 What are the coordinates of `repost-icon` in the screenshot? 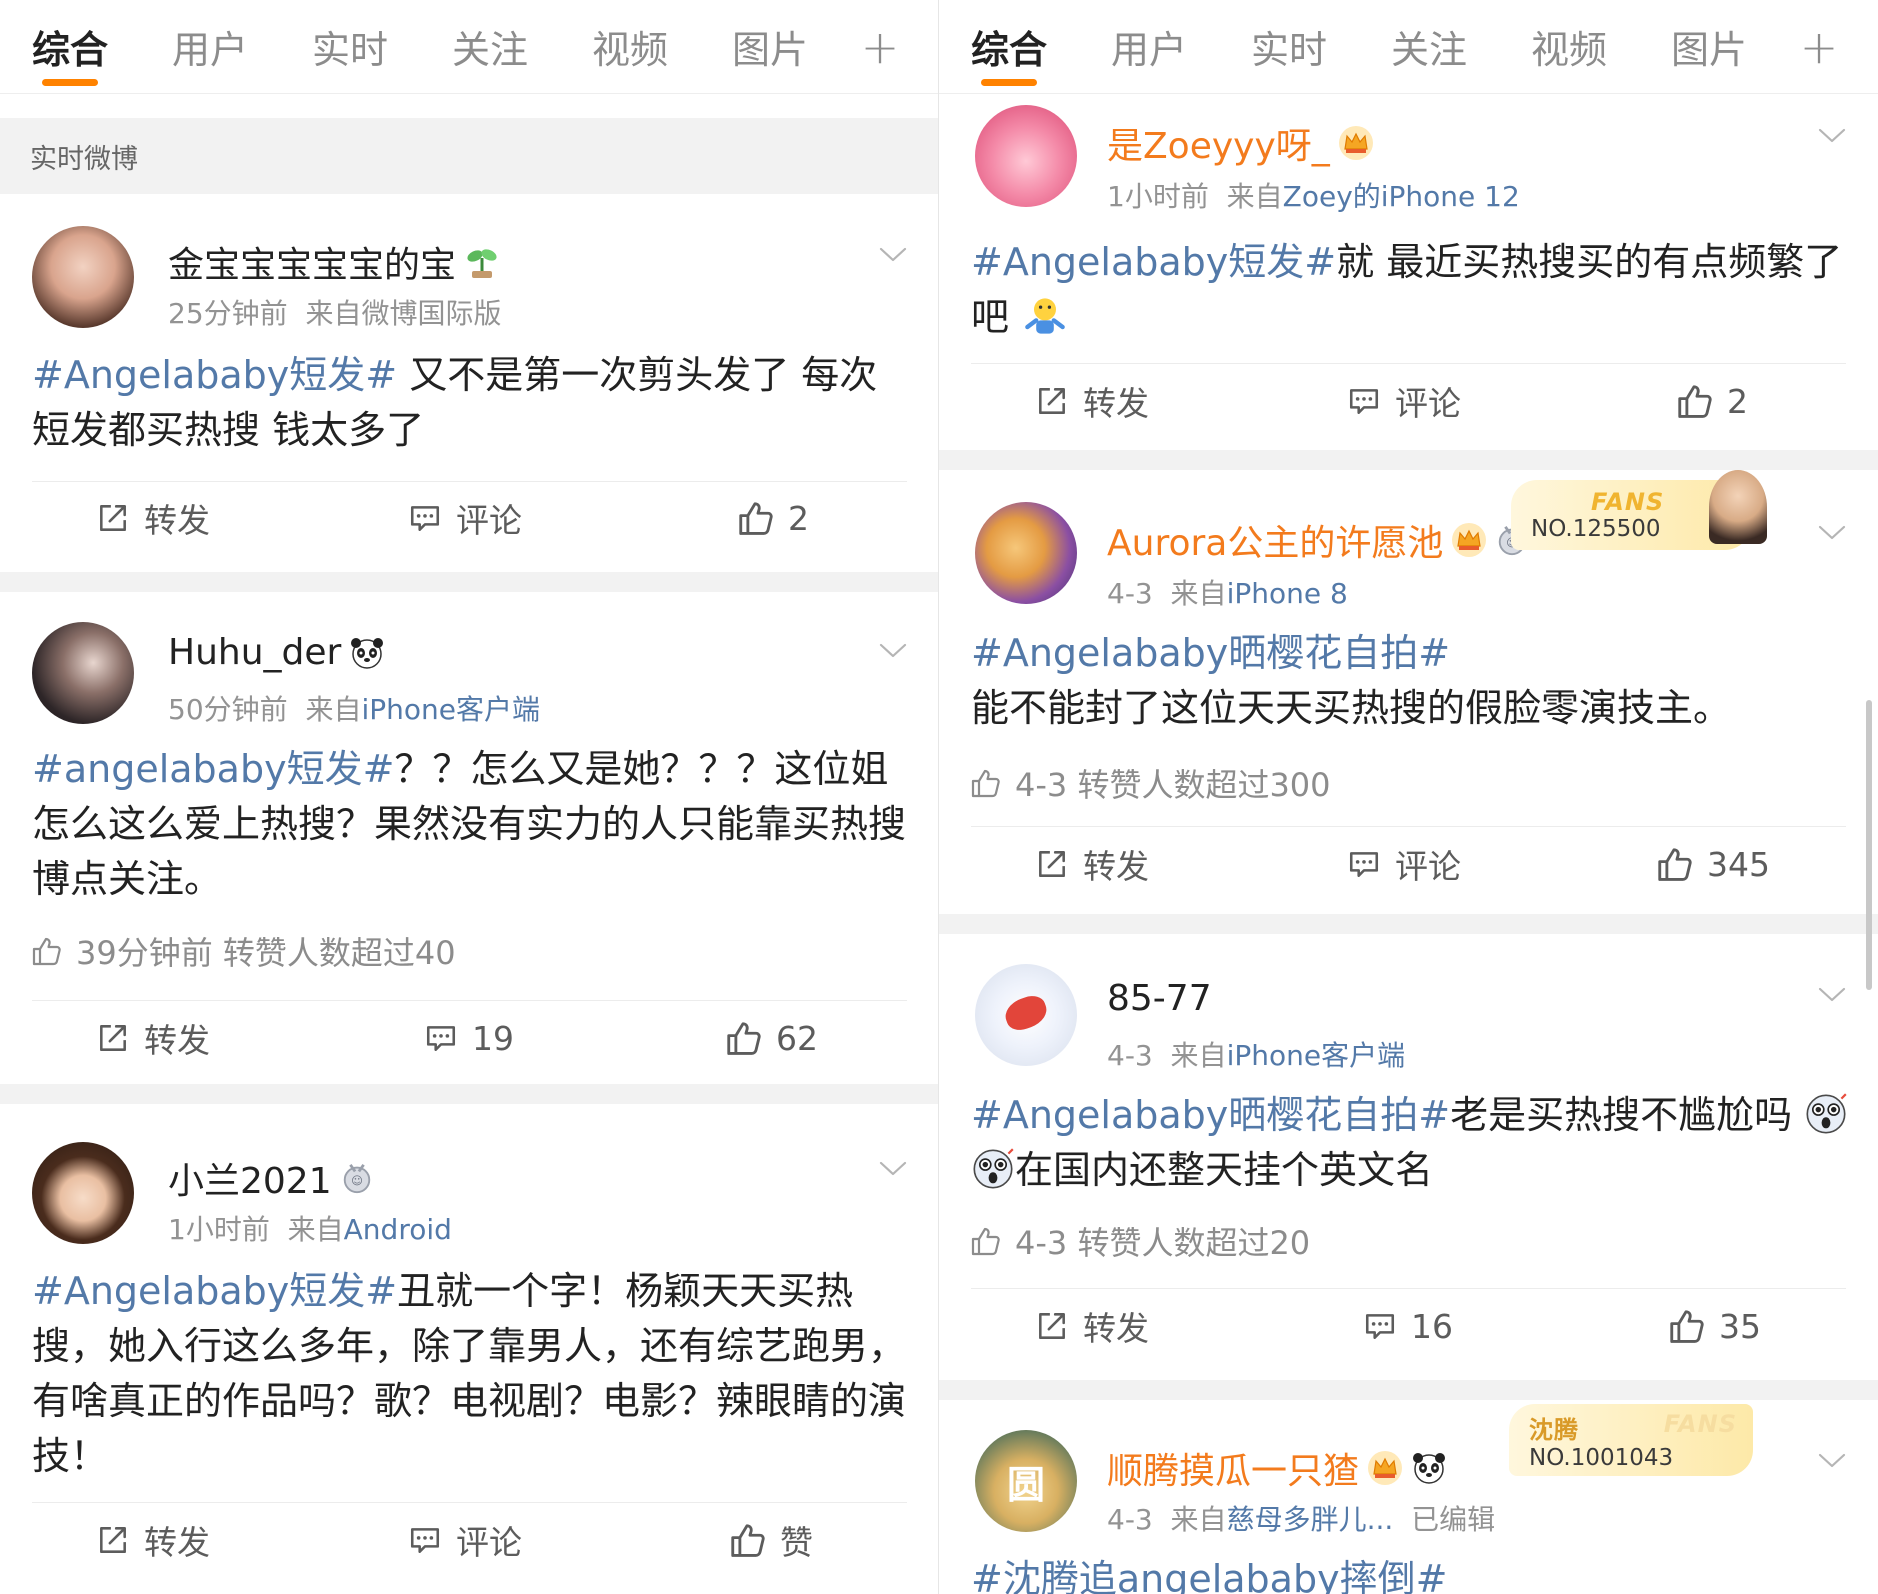 It's located at (113, 518).